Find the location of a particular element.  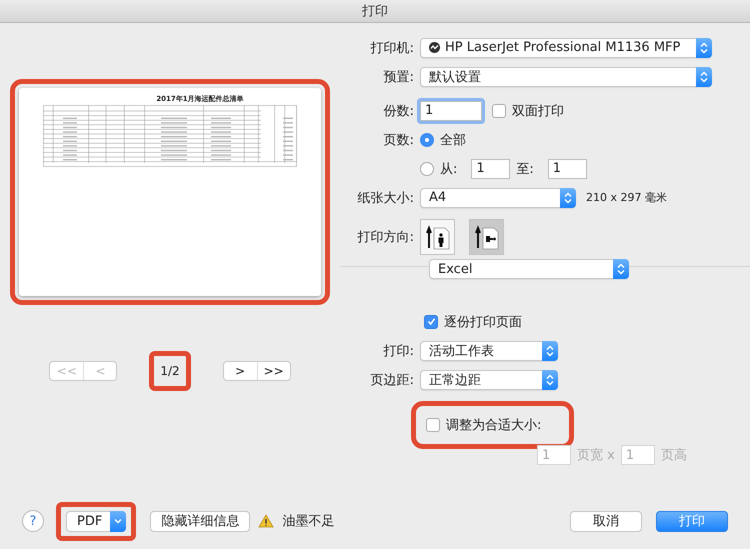

pages-label: 页数: is located at coordinates (398, 140).